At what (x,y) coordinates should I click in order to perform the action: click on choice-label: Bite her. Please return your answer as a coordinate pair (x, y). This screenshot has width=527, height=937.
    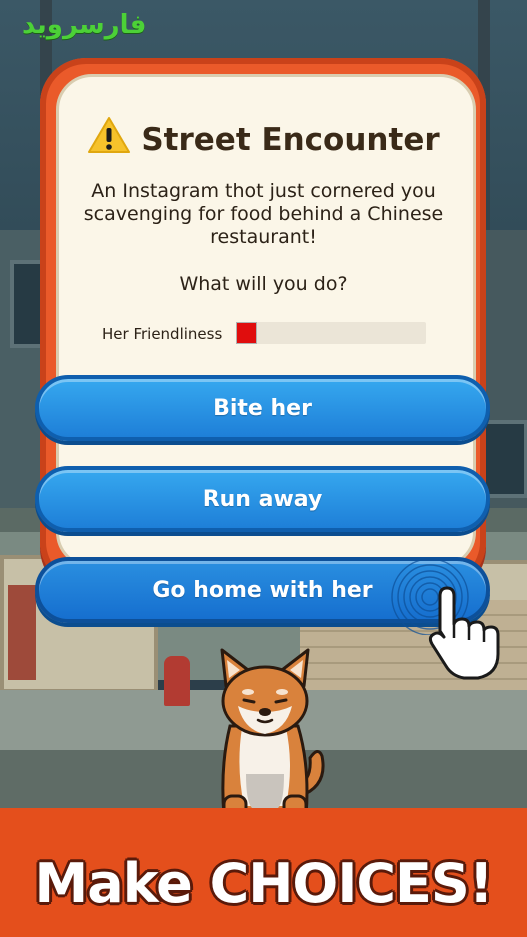
    Looking at the image, I should click on (262, 408).